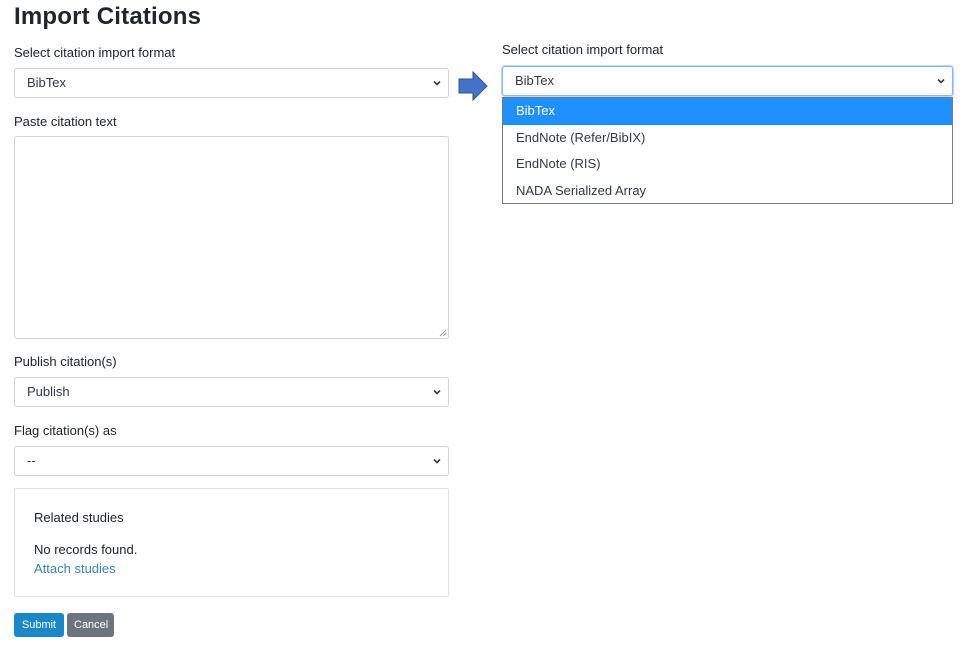 The width and height of the screenshot is (965, 650). I want to click on format-select-value: BibTex, so click(47, 82).